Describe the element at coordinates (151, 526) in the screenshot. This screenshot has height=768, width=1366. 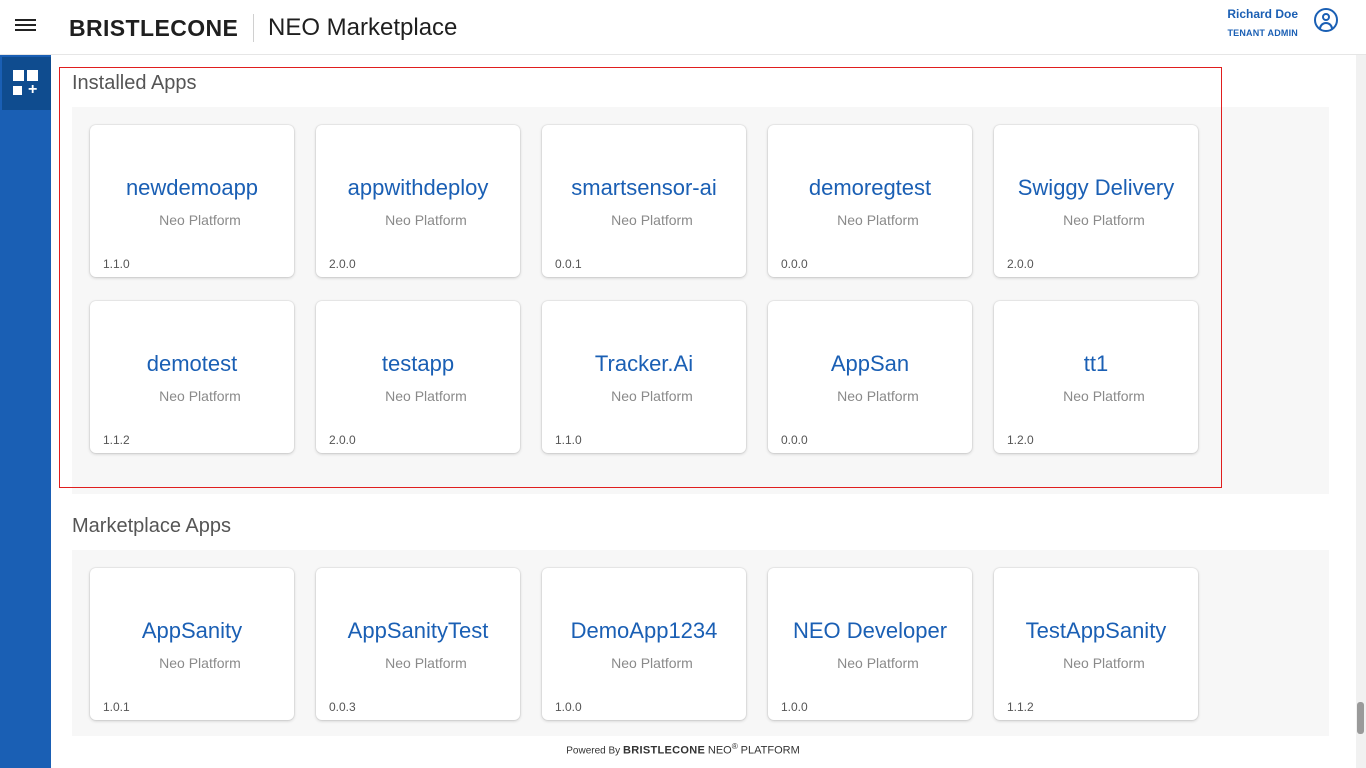
I see `marketplace-apps-title: Marketplace Apps` at that location.